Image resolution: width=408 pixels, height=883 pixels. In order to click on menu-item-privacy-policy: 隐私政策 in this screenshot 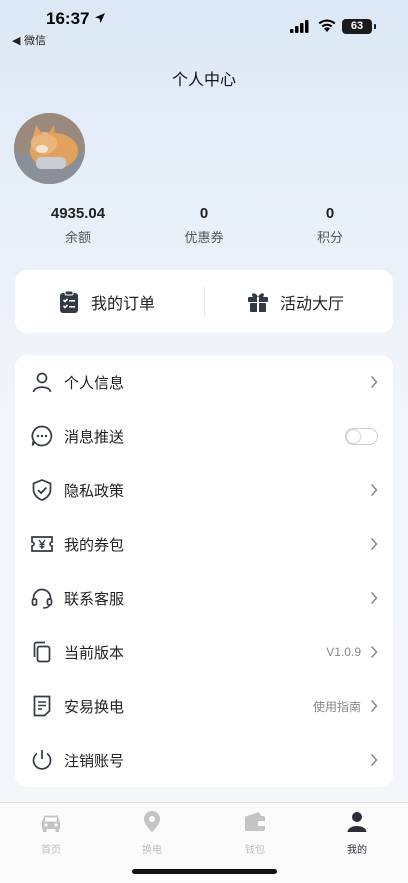, I will do `click(204, 490)`.